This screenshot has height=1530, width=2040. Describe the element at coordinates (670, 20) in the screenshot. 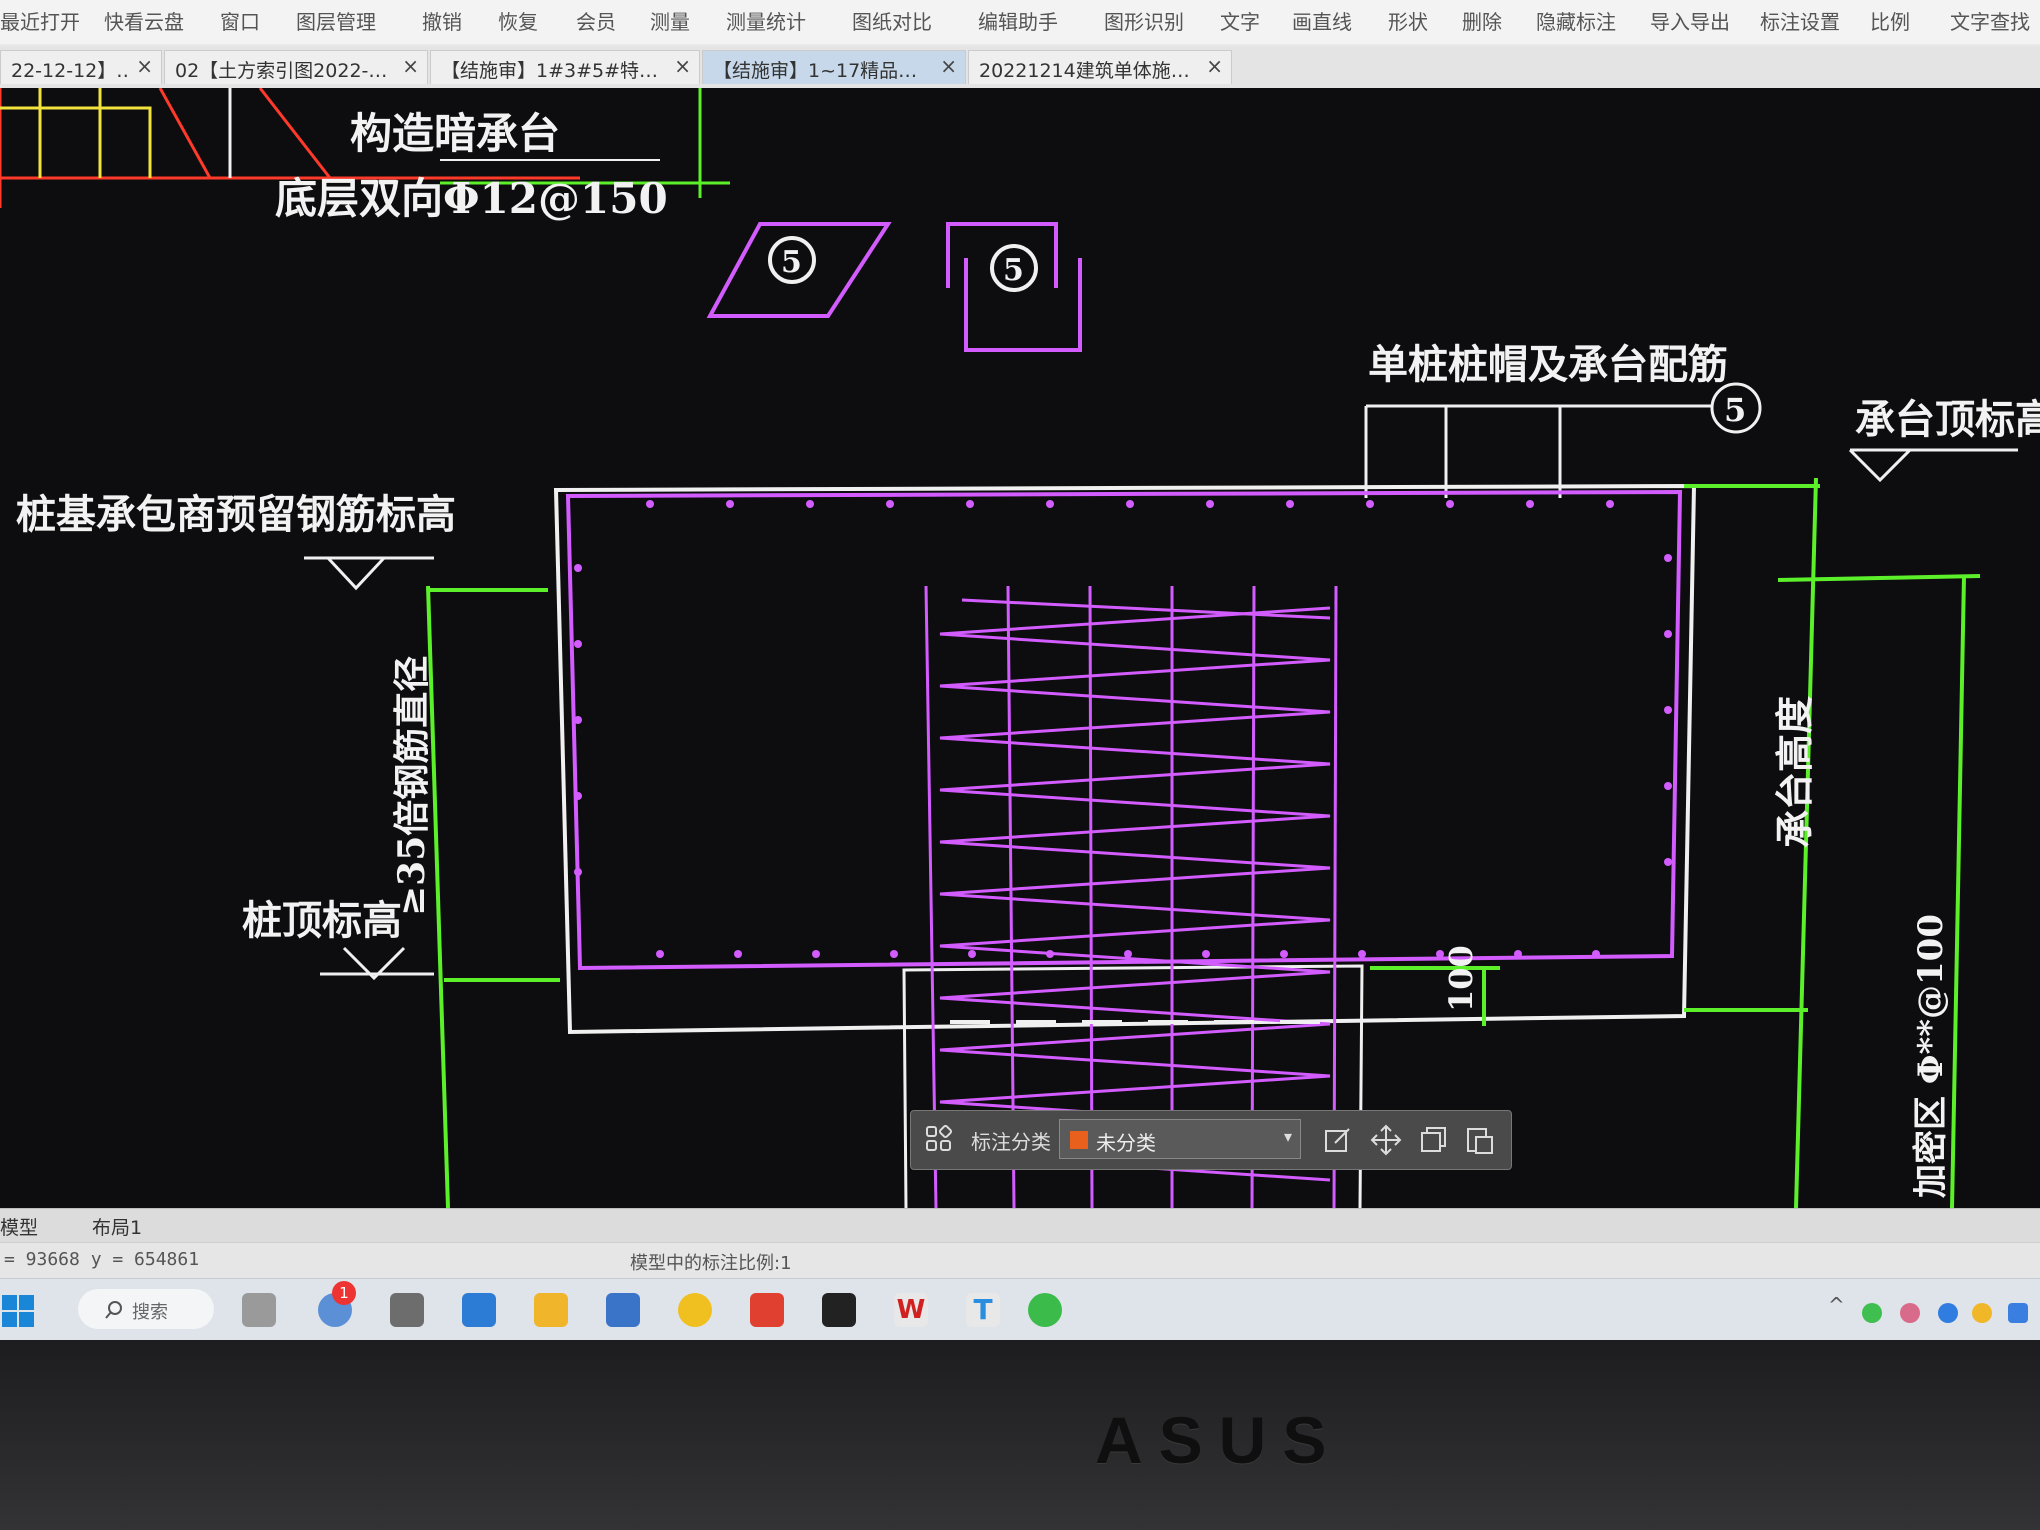

I see `toolbar-measure: 测量` at that location.